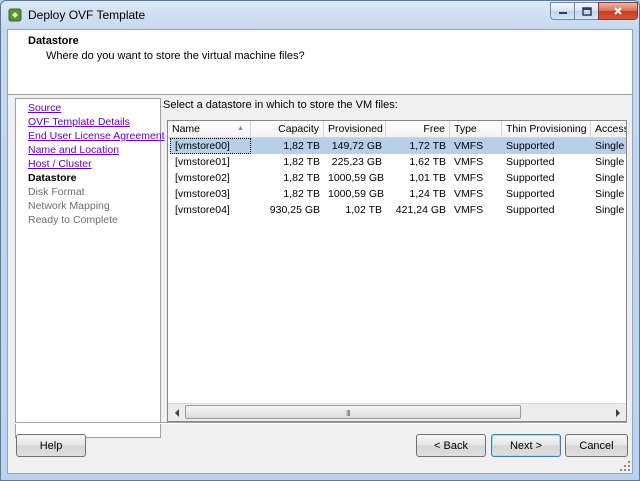  I want to click on cell-name: [vmstore00], so click(202, 146).